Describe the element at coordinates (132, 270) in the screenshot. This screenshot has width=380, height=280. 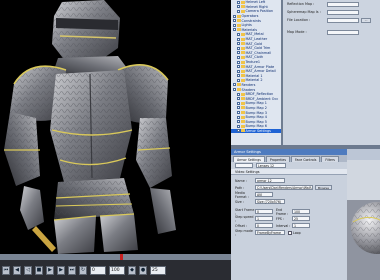
I see `key-button: ◆` at that location.